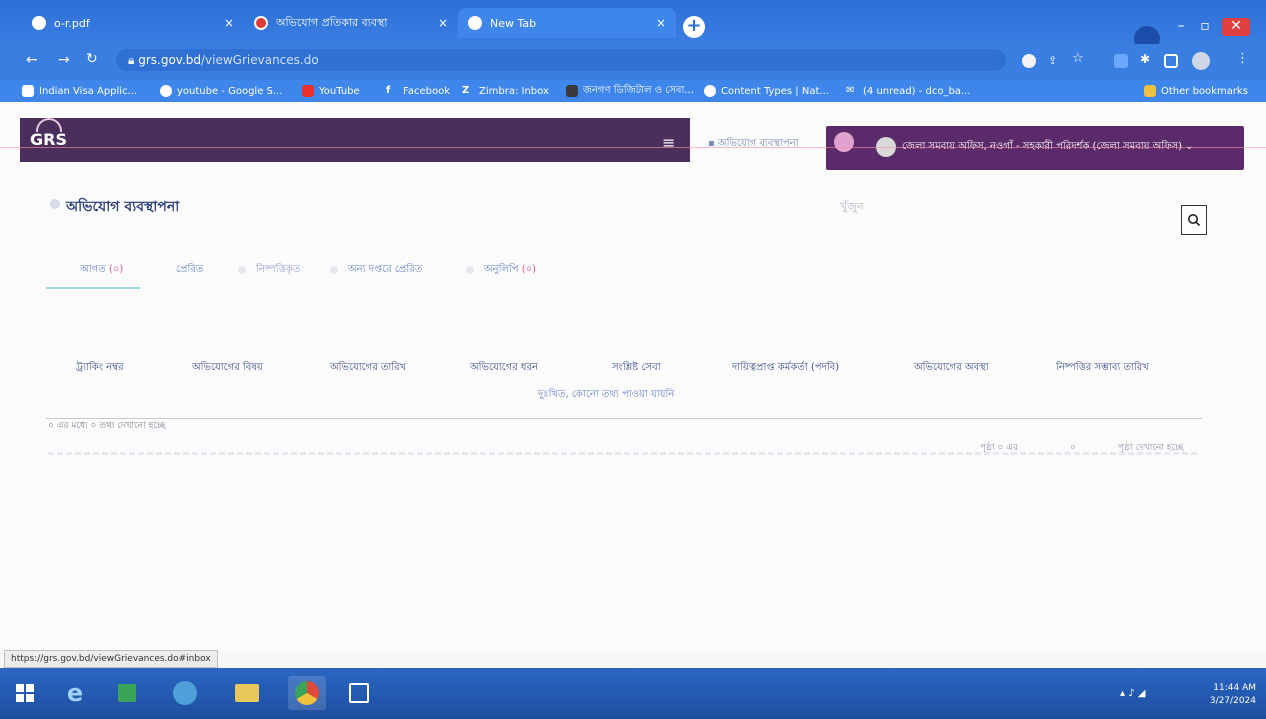 The width and height of the screenshot is (1266, 719). Describe the element at coordinates (92, 59) in the screenshot. I see `reload-icon: ↻` at that location.